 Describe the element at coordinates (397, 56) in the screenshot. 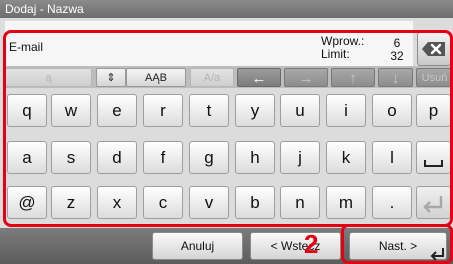

I see `limit-count: 32` at that location.